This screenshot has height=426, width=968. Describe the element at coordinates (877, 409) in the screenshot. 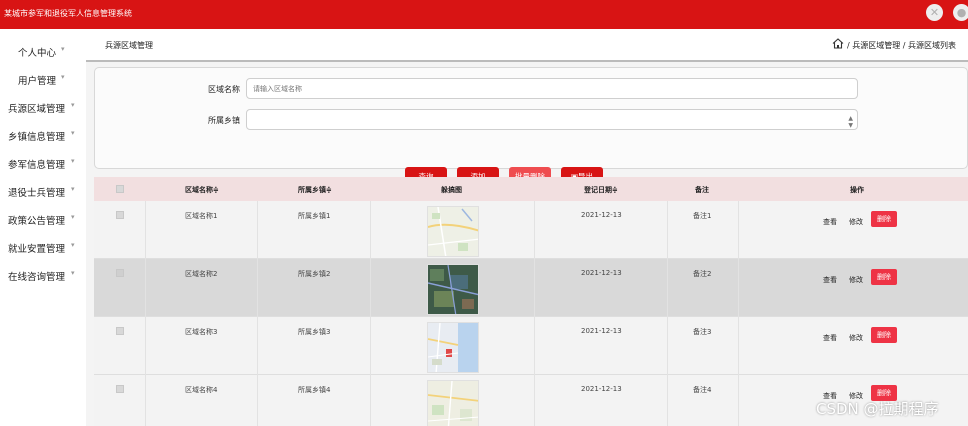

I see `watermark: CSDN @拉期程序` at that location.